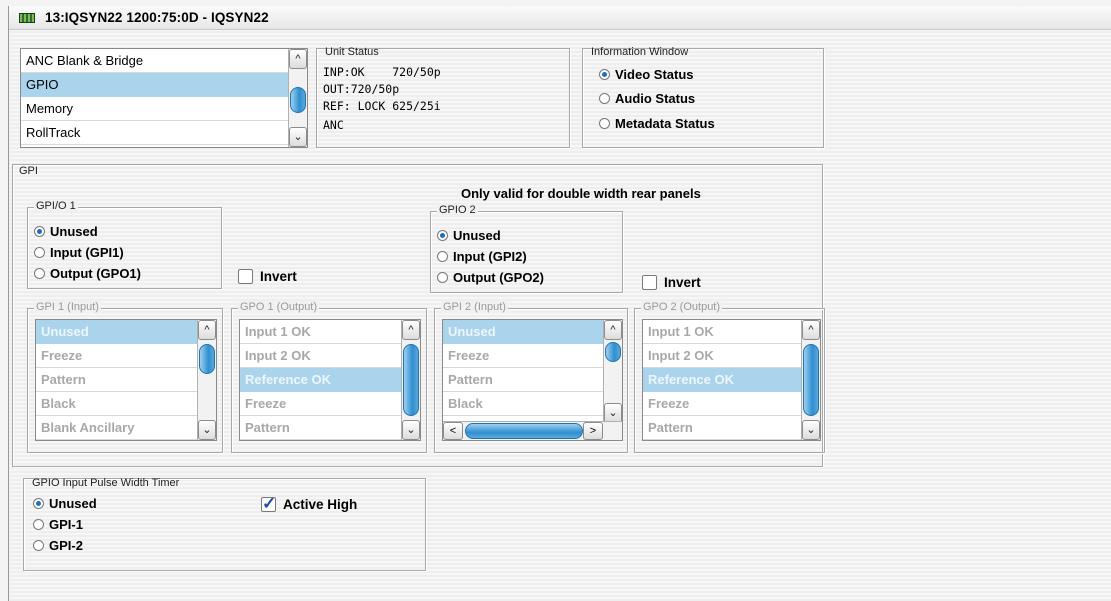 The height and width of the screenshot is (601, 1111). Describe the element at coordinates (593, 431) in the screenshot. I see `scroll-right-arrow-icon: >` at that location.